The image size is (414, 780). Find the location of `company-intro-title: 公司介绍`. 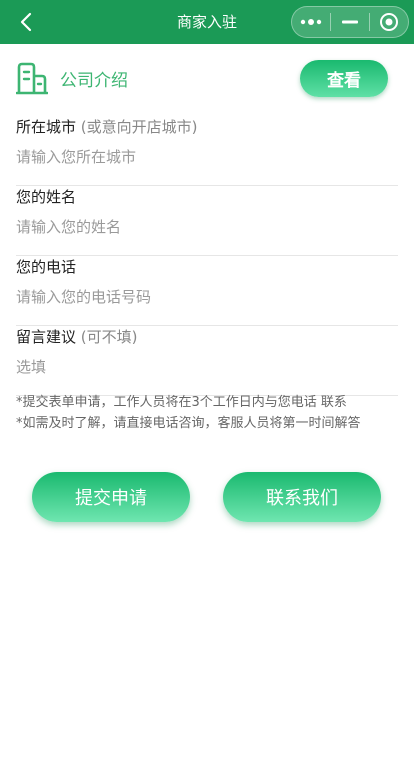

company-intro-title: 公司介绍 is located at coordinates (94, 81).